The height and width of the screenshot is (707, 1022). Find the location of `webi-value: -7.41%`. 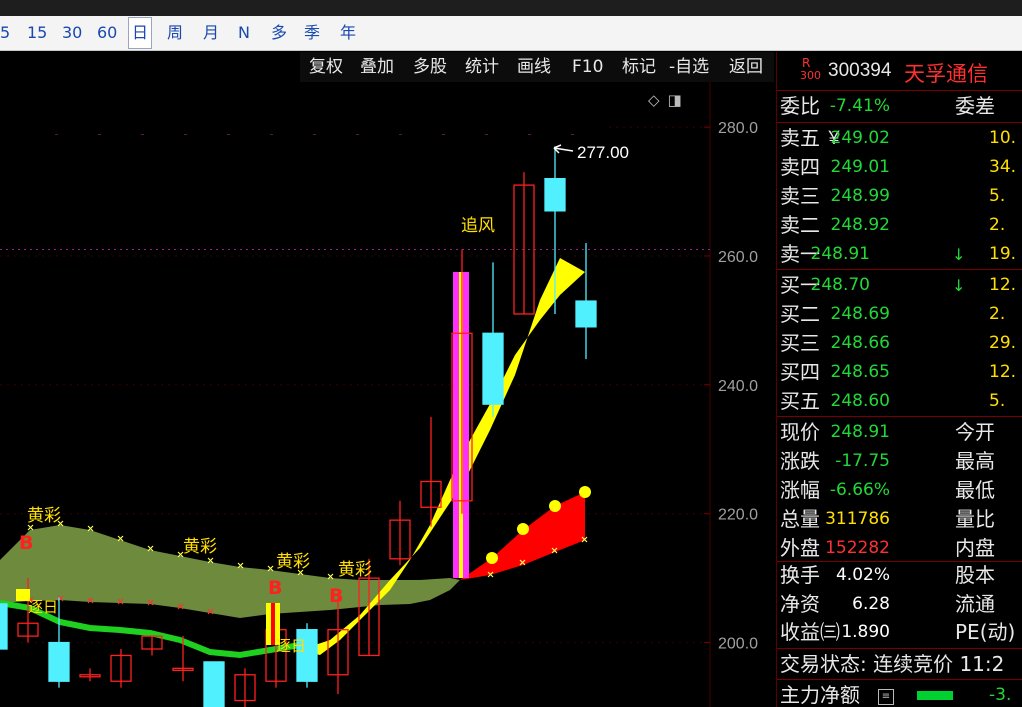

webi-value: -7.41% is located at coordinates (859, 106).